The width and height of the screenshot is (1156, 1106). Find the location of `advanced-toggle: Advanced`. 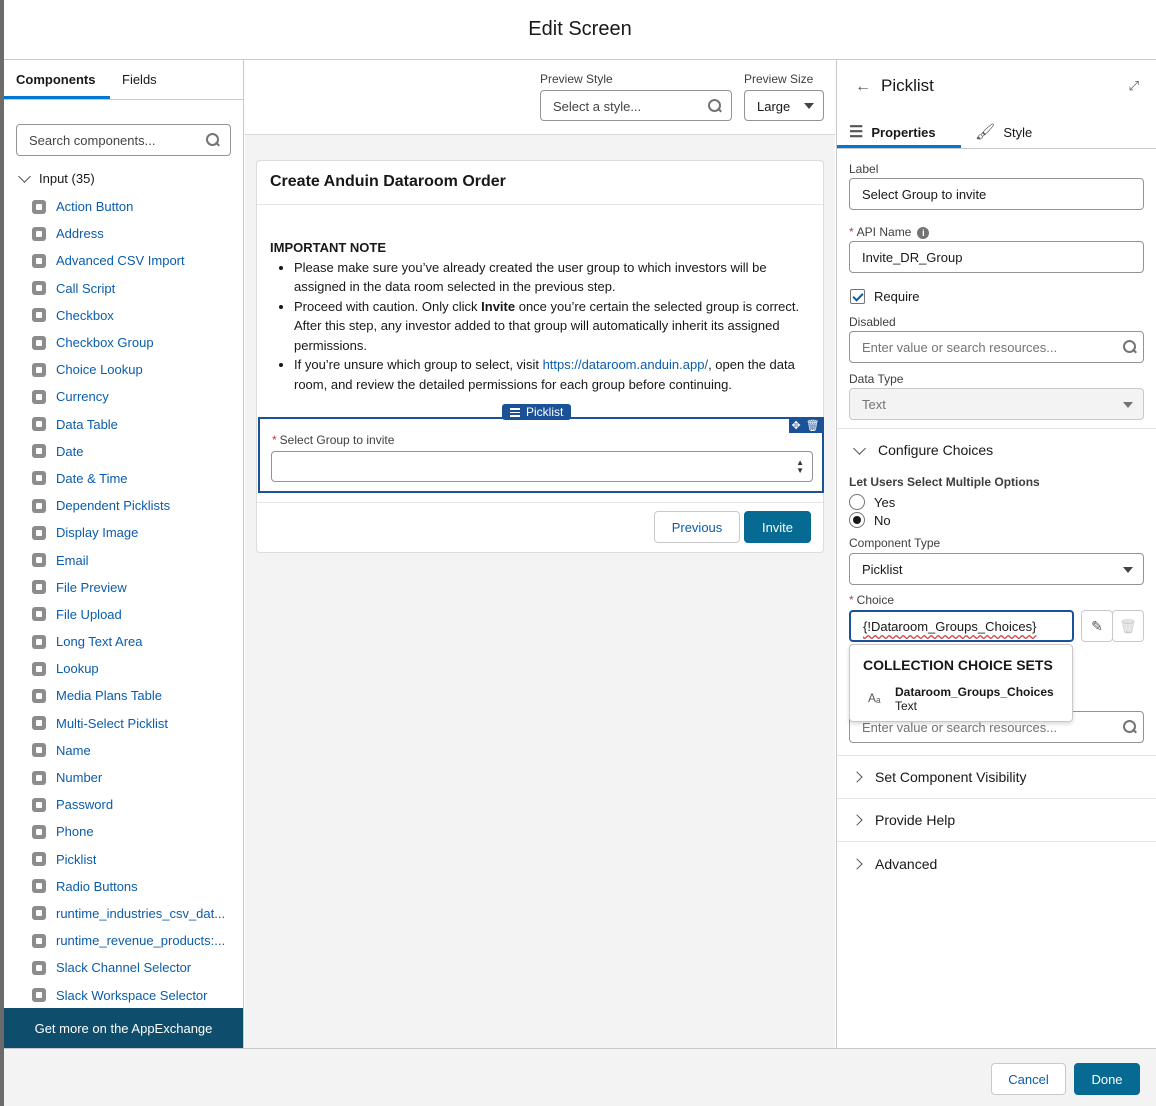

advanced-toggle: Advanced is located at coordinates (894, 864).